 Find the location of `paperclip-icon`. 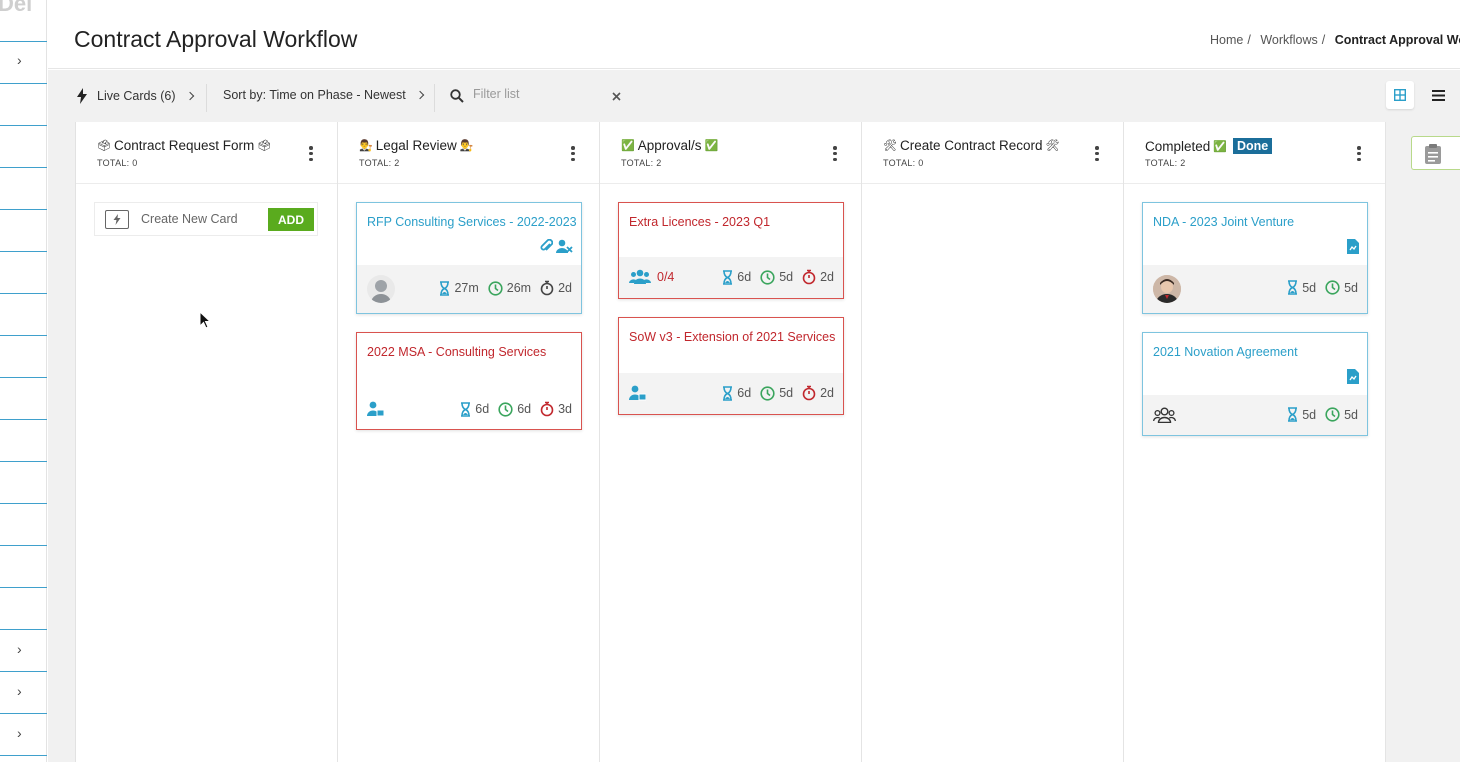

paperclip-icon is located at coordinates (546, 245).